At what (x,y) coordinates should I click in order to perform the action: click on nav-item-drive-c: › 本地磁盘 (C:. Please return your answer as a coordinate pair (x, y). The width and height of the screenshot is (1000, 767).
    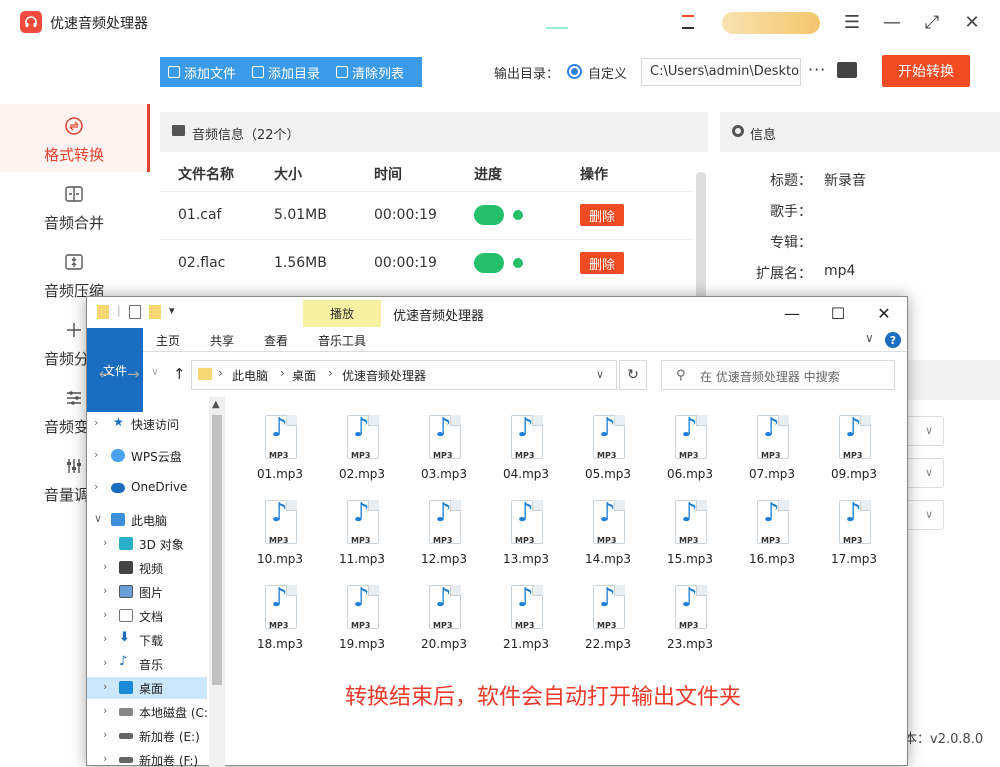
    Looking at the image, I should click on (147, 712).